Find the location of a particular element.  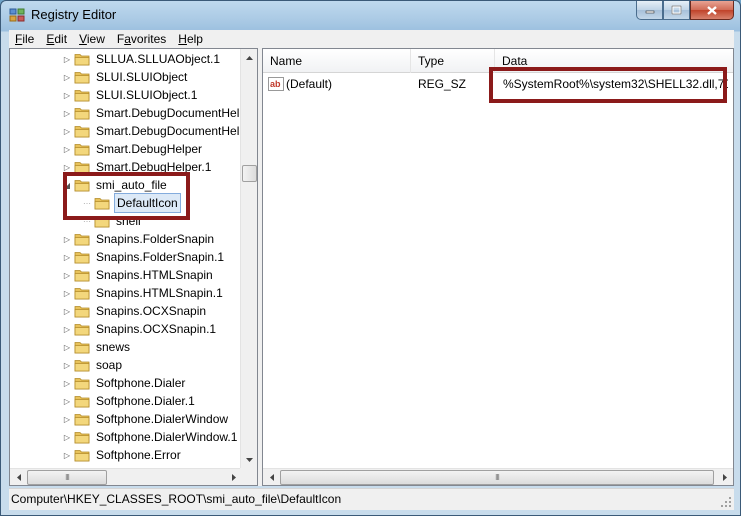

tree-item: ▷ Softphone.Dialer.1 is located at coordinates (129, 401).